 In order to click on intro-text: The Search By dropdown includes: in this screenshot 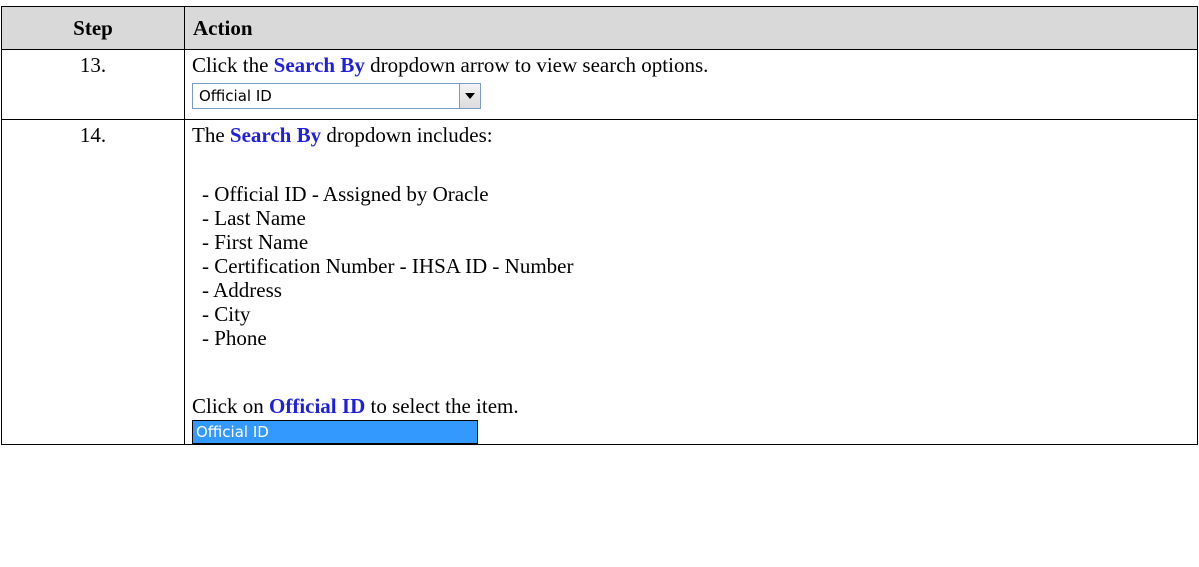, I will do `click(694, 135)`.